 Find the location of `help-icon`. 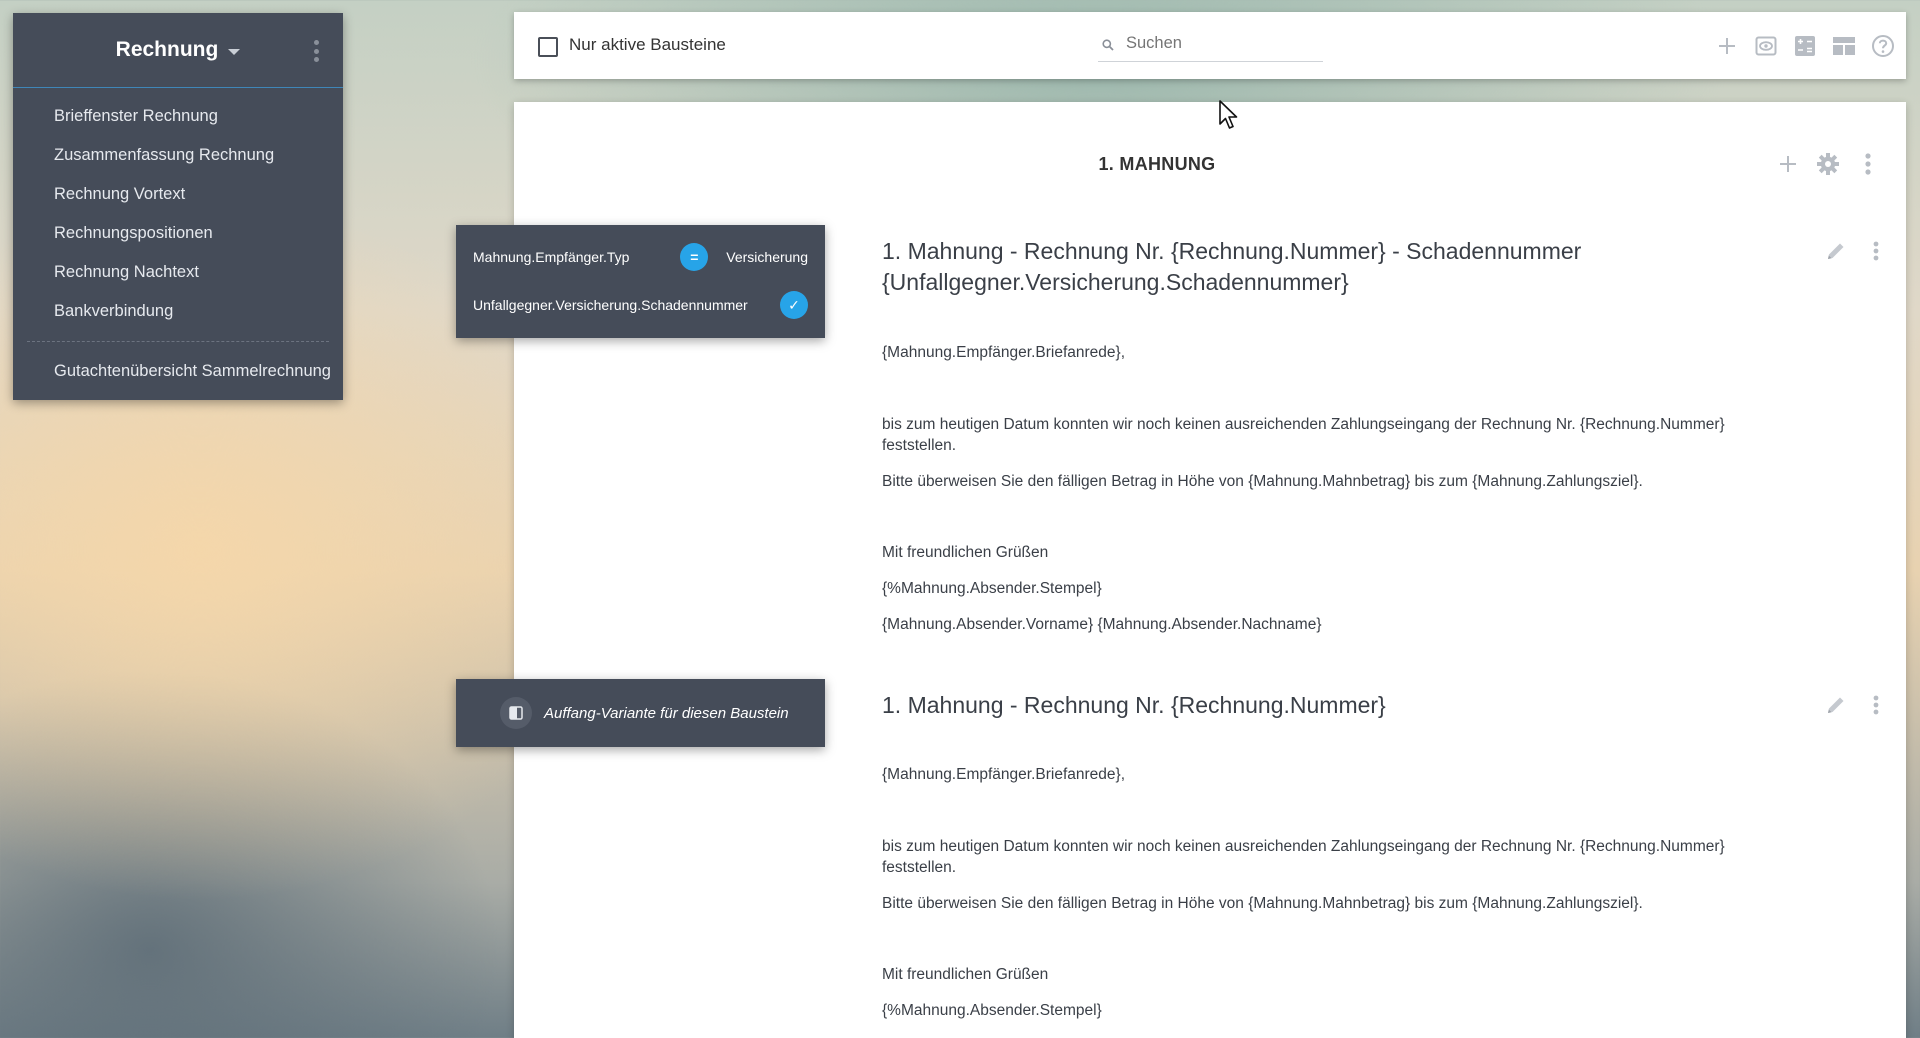

help-icon is located at coordinates (1882, 46).